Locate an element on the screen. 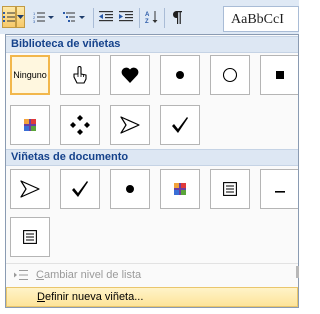 Image resolution: width=320 pixels, height=314 pixels. bullets-button is located at coordinates (9, 17).